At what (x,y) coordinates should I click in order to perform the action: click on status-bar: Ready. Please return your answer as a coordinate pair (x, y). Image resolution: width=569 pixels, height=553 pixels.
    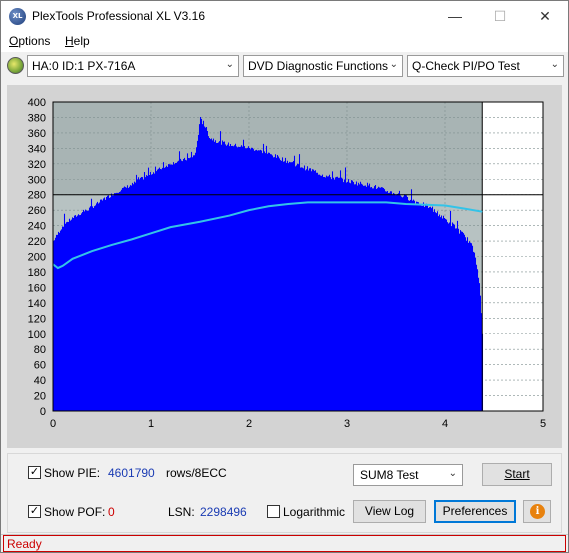
    Looking at the image, I should click on (284, 543).